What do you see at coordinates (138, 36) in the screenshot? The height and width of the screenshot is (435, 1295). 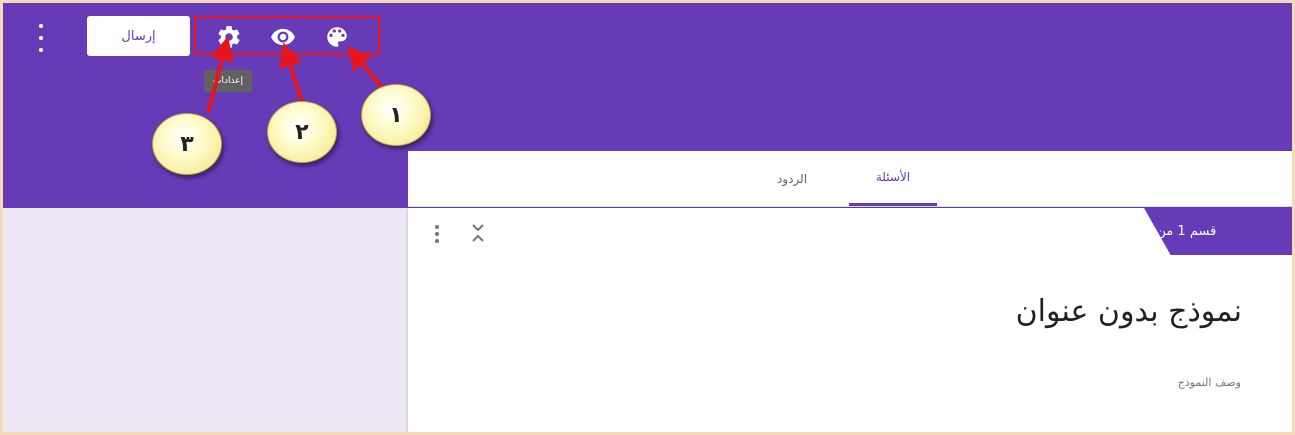 I see `send-button: إرسال` at bounding box center [138, 36].